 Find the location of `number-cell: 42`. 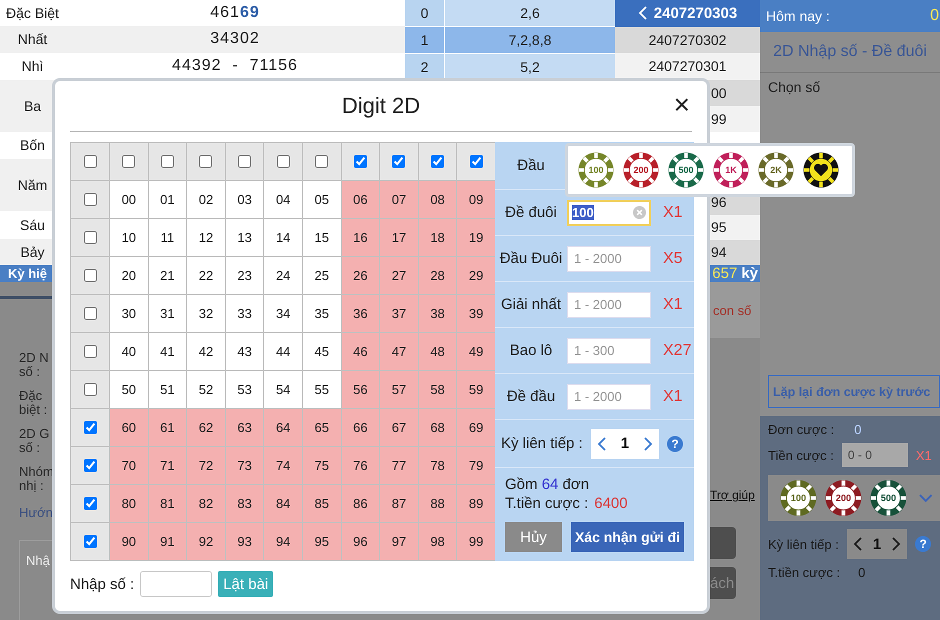

number-cell: 42 is located at coordinates (206, 352).